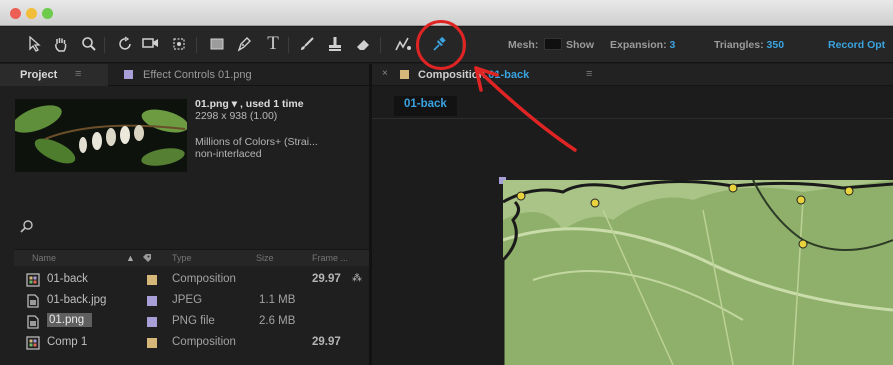 Image resolution: width=893 pixels, height=365 pixels. Describe the element at coordinates (273, 44) in the screenshot. I see `type-tool-icon: T` at that location.